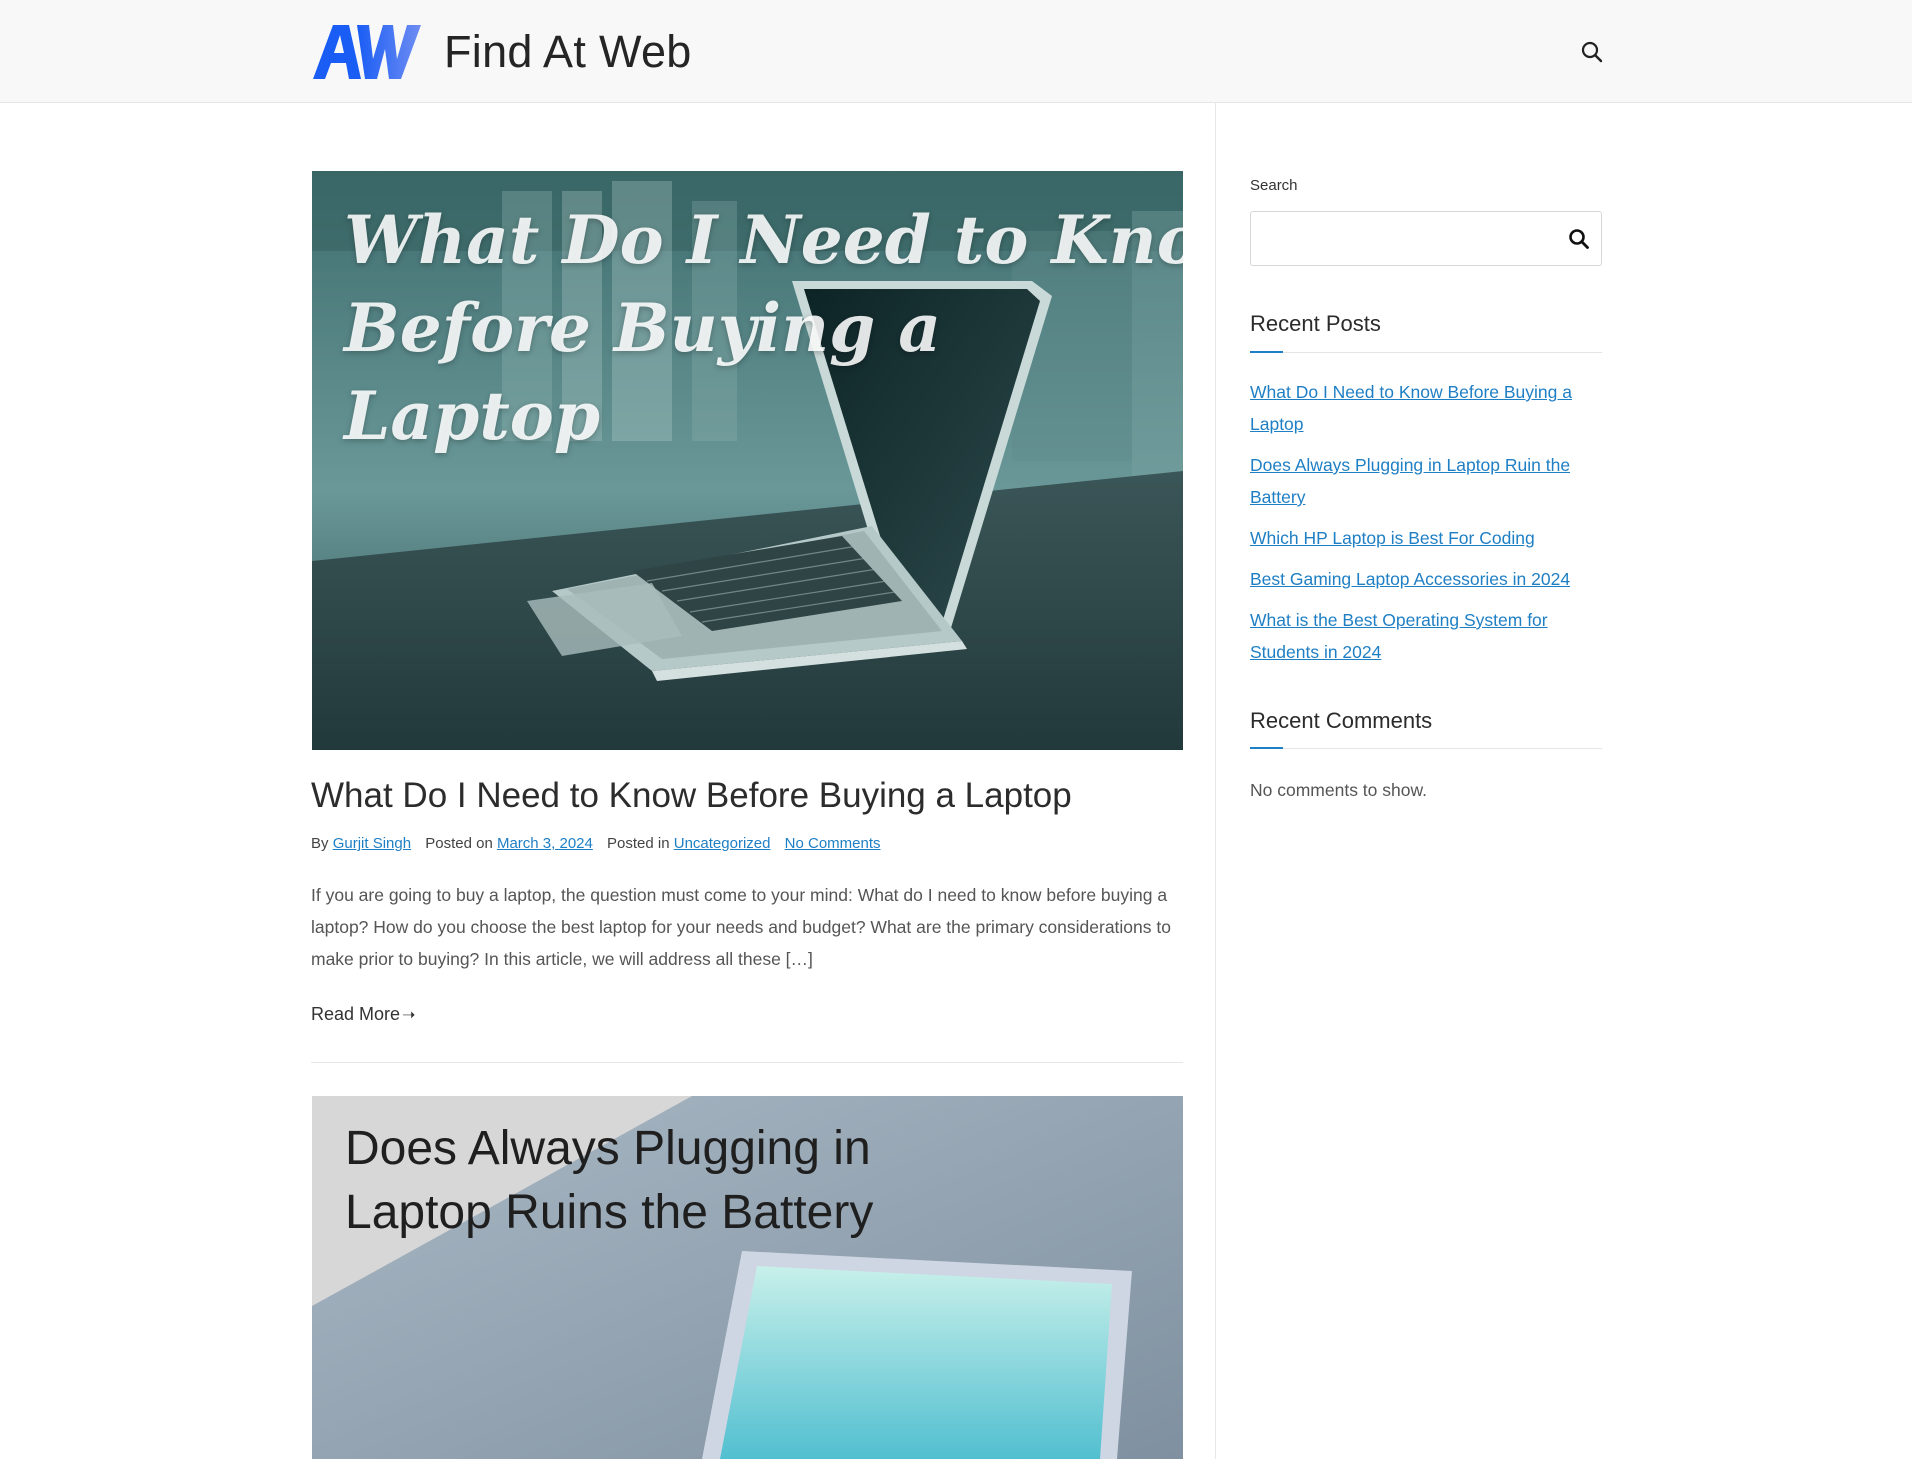 The height and width of the screenshot is (1459, 1912). What do you see at coordinates (367, 51) in the screenshot?
I see `site-logo` at bounding box center [367, 51].